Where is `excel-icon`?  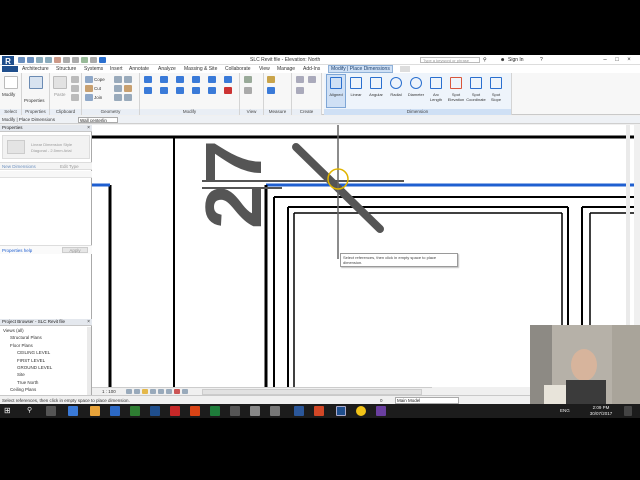 excel-icon is located at coordinates (215, 411).